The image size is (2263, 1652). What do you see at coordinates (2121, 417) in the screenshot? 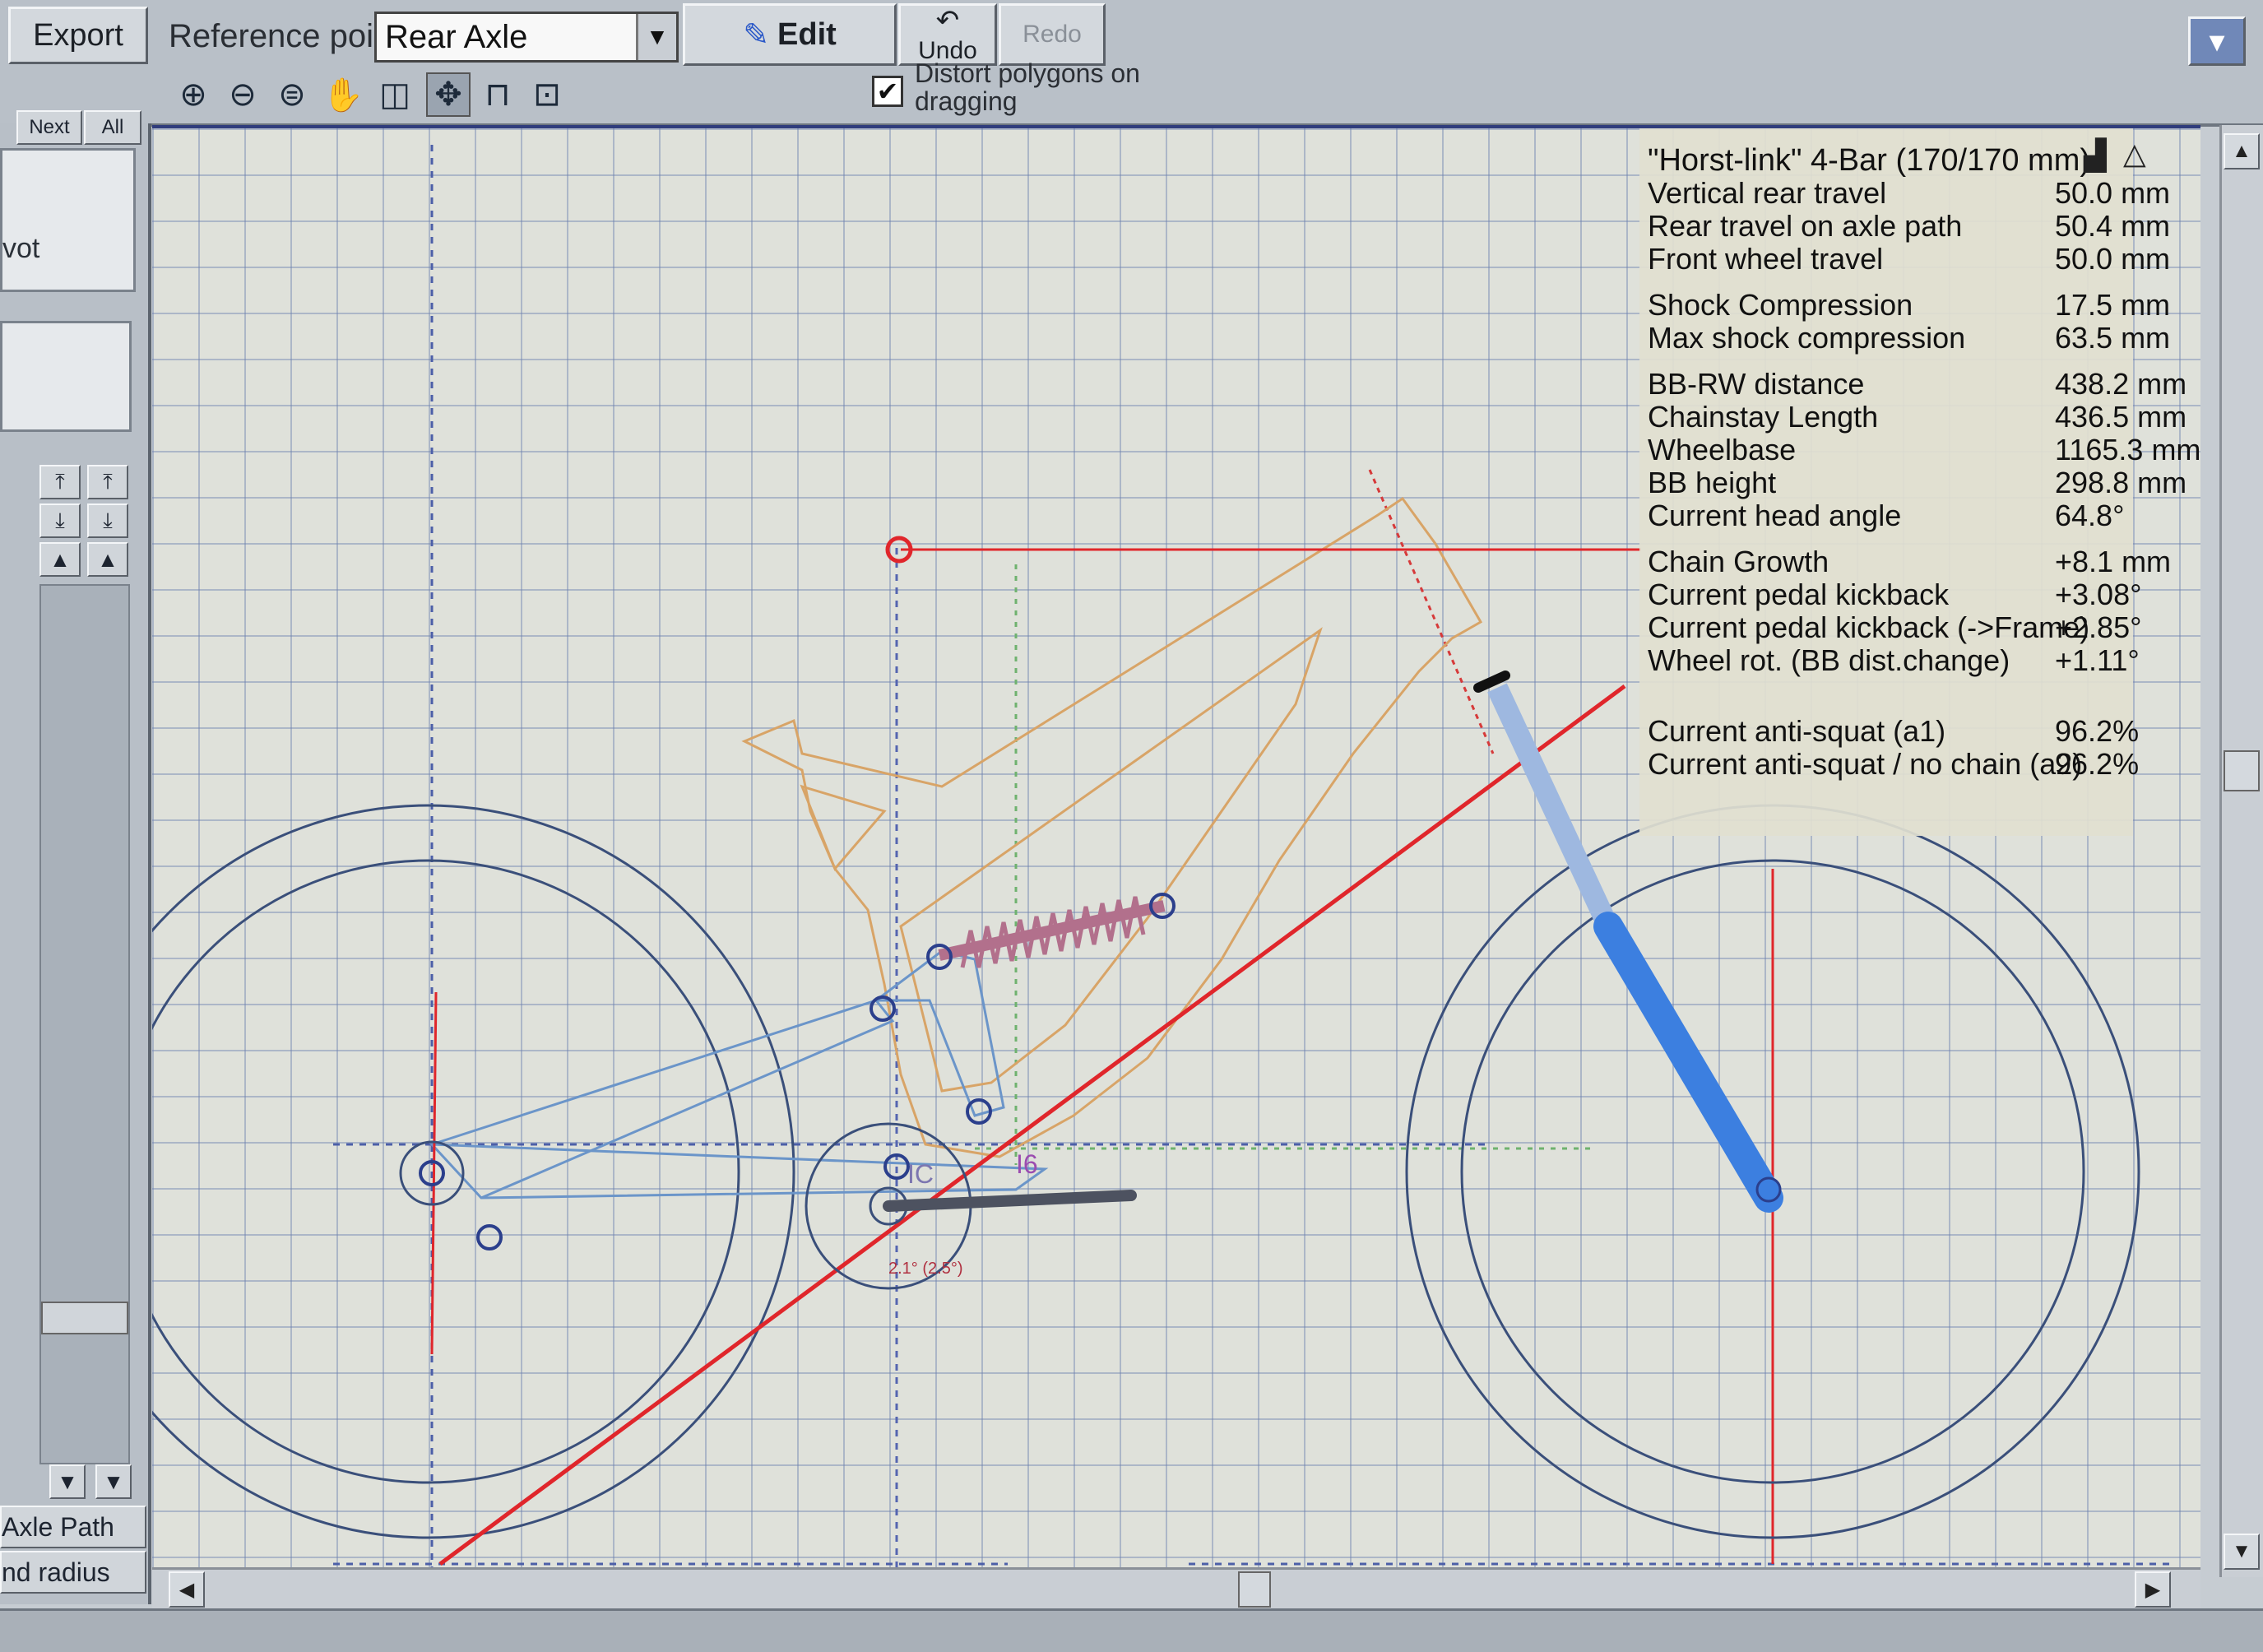
I see `info-row-value: 436.5 mm` at bounding box center [2121, 417].